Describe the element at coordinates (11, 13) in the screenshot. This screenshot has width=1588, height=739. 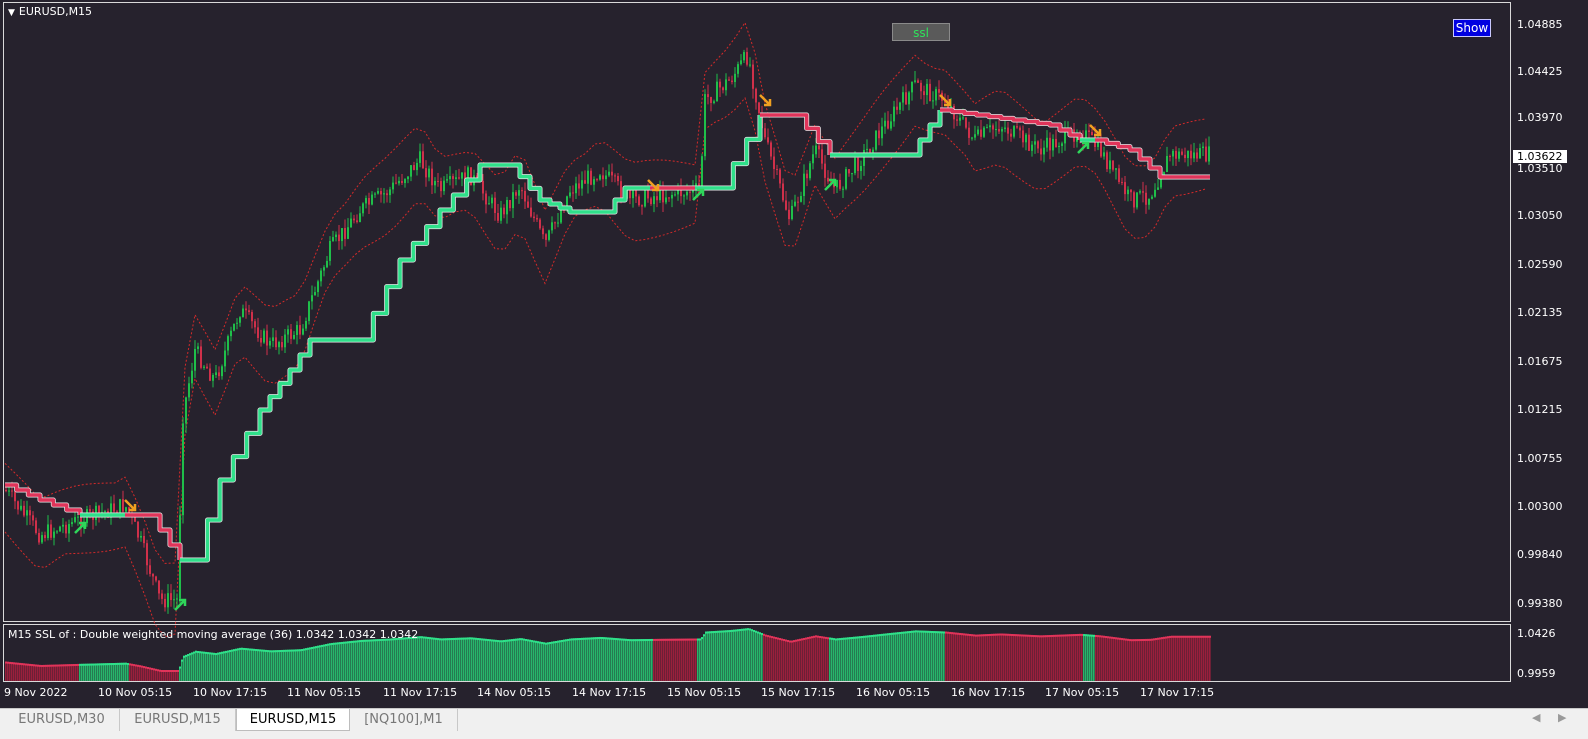
I see `collapse-triangle-icon: ▼` at that location.